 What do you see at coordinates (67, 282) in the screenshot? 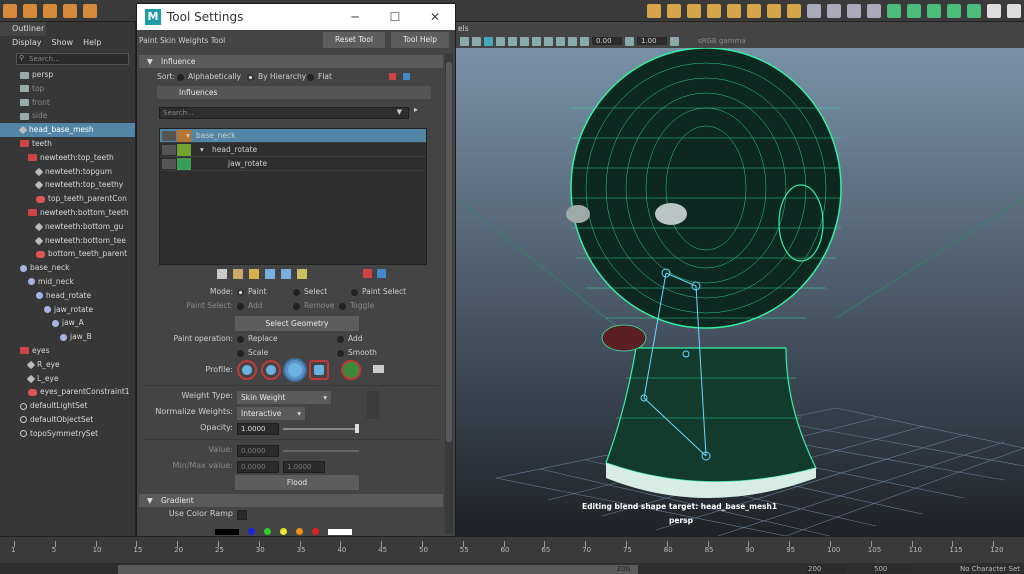
I see `outliner-item: mid_neck` at bounding box center [67, 282].